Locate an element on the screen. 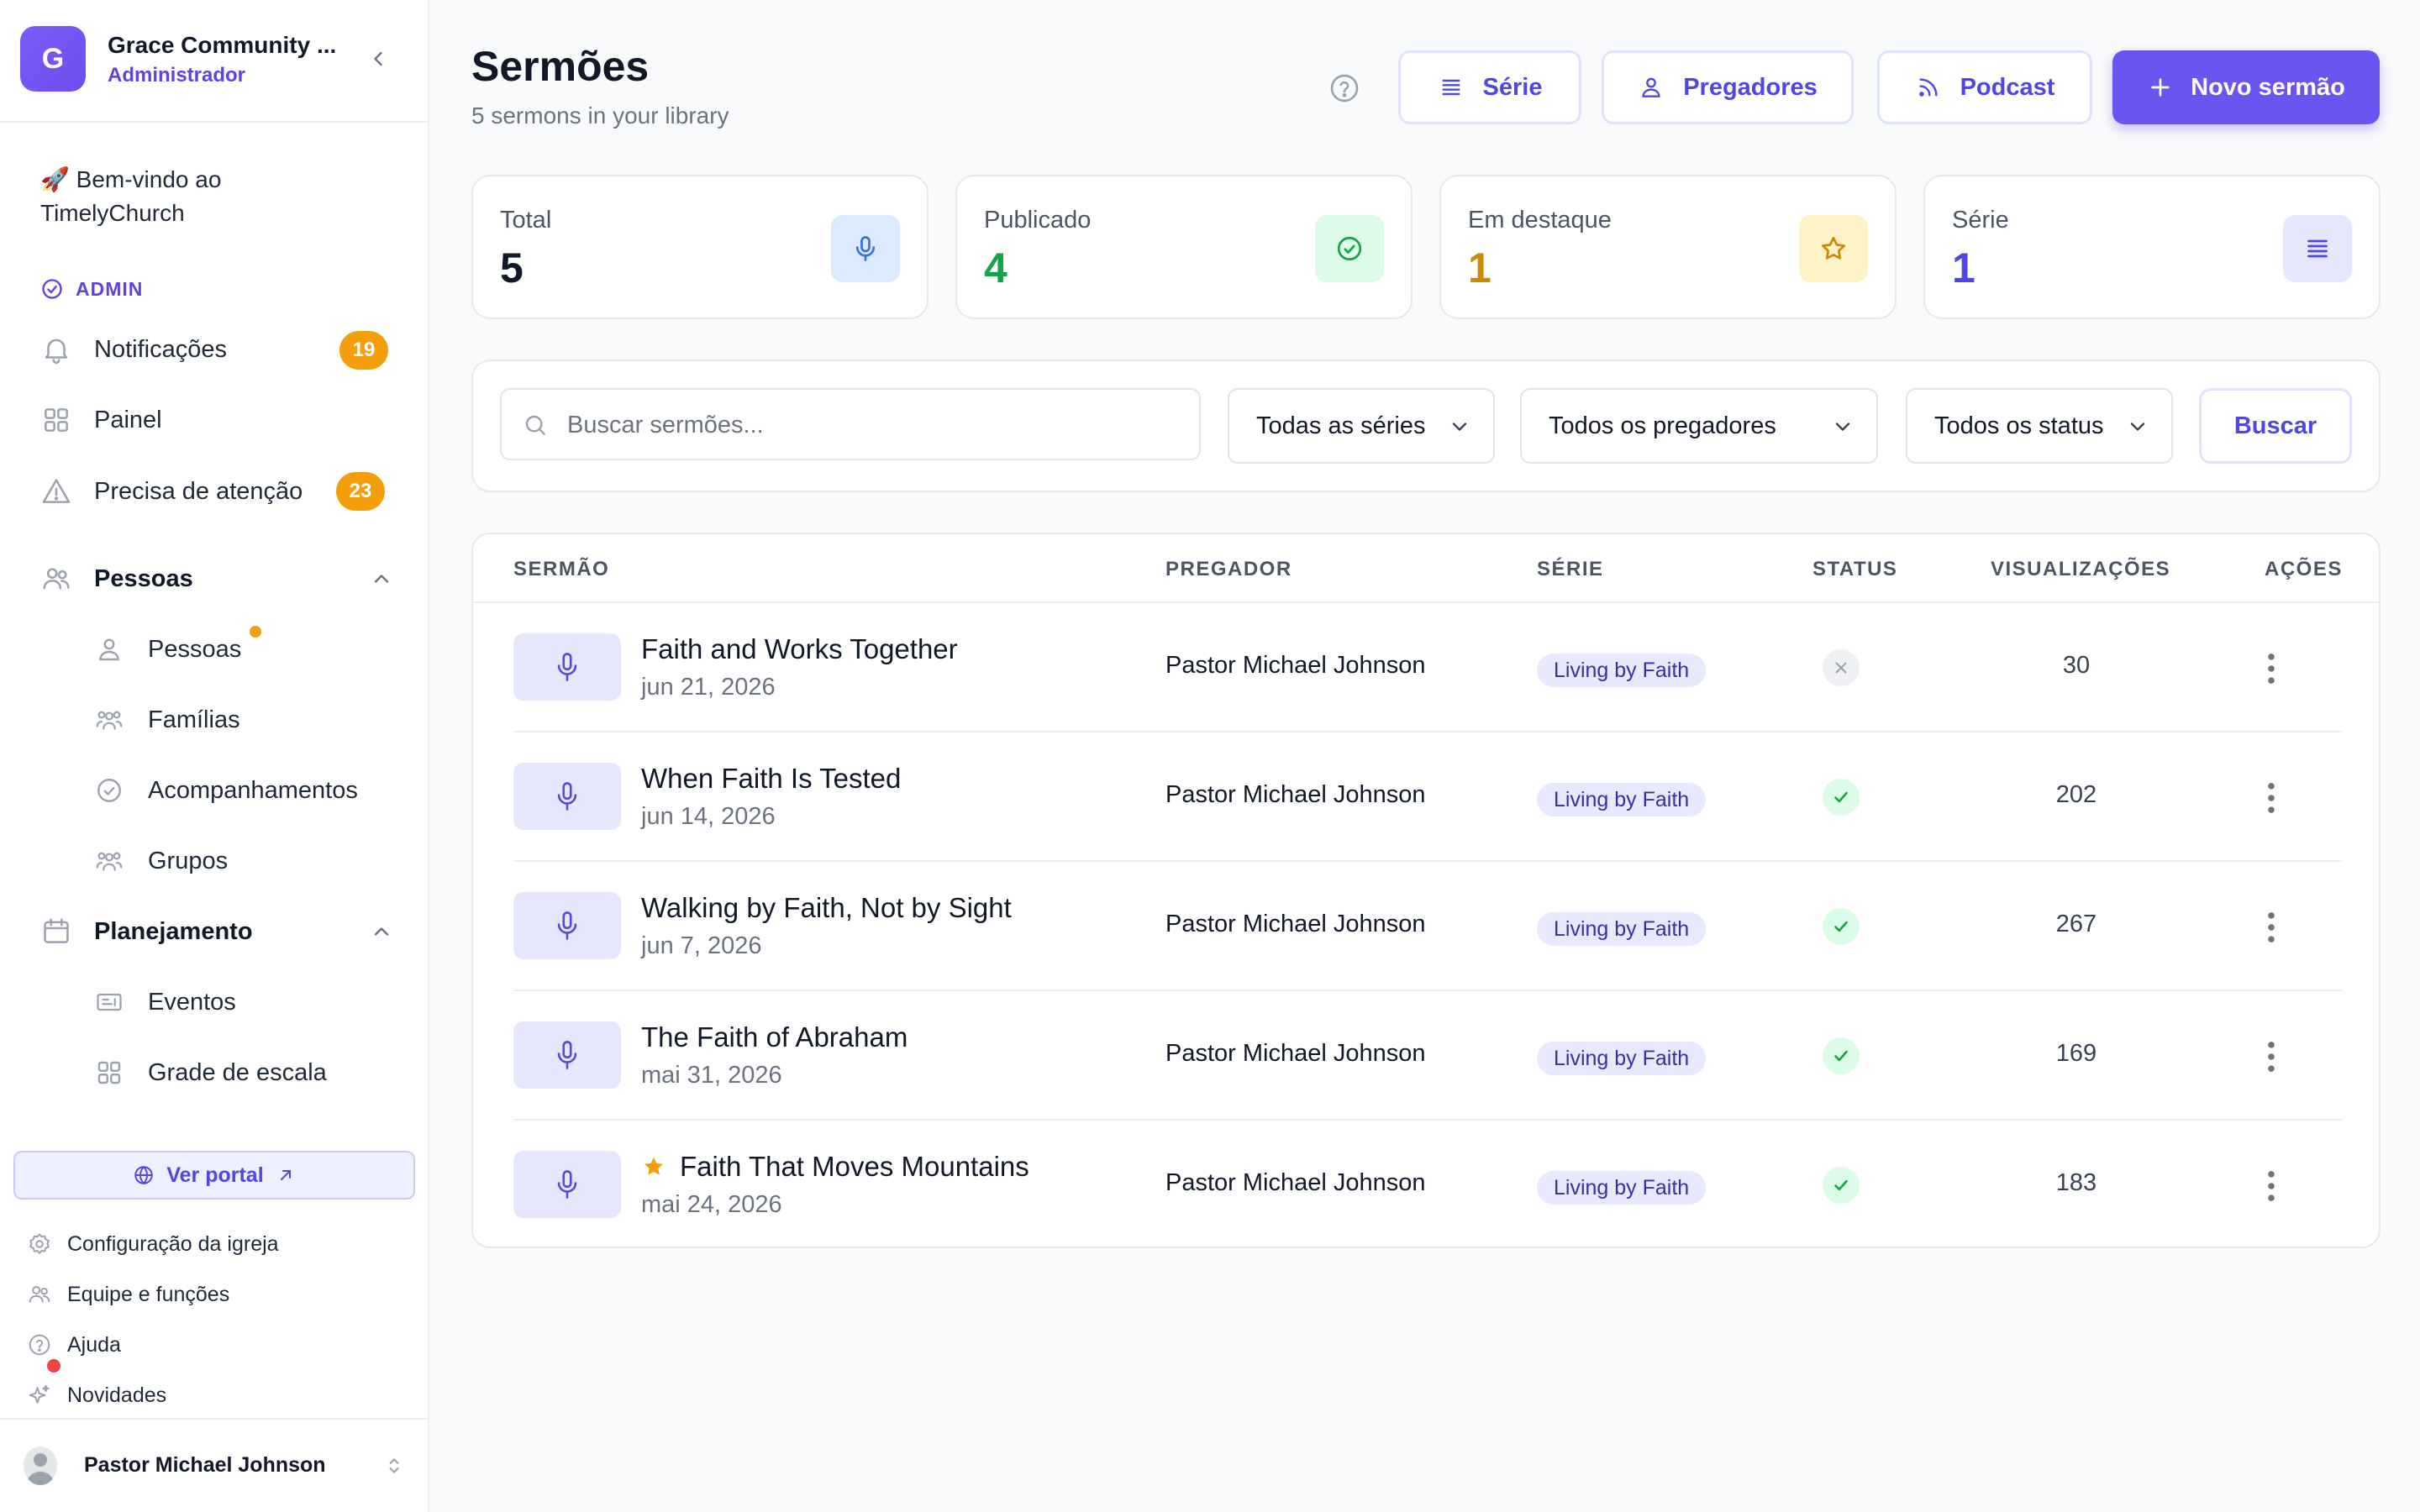 The image size is (2420, 1512). sidebar-section-label: Pessoas is located at coordinates (143, 578).